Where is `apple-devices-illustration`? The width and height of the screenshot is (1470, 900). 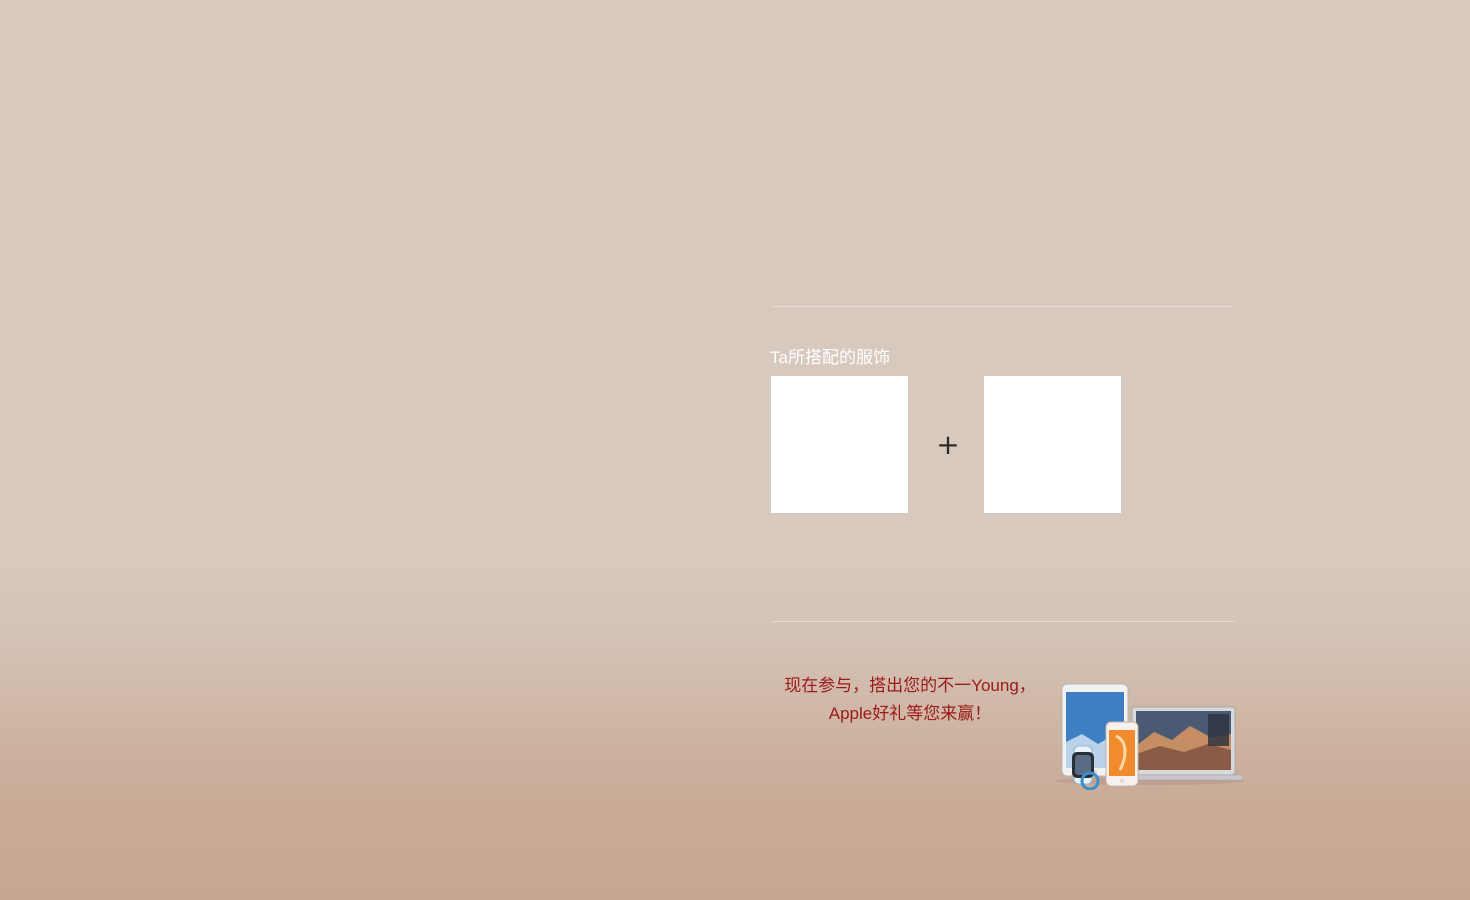 apple-devices-illustration is located at coordinates (1150, 737).